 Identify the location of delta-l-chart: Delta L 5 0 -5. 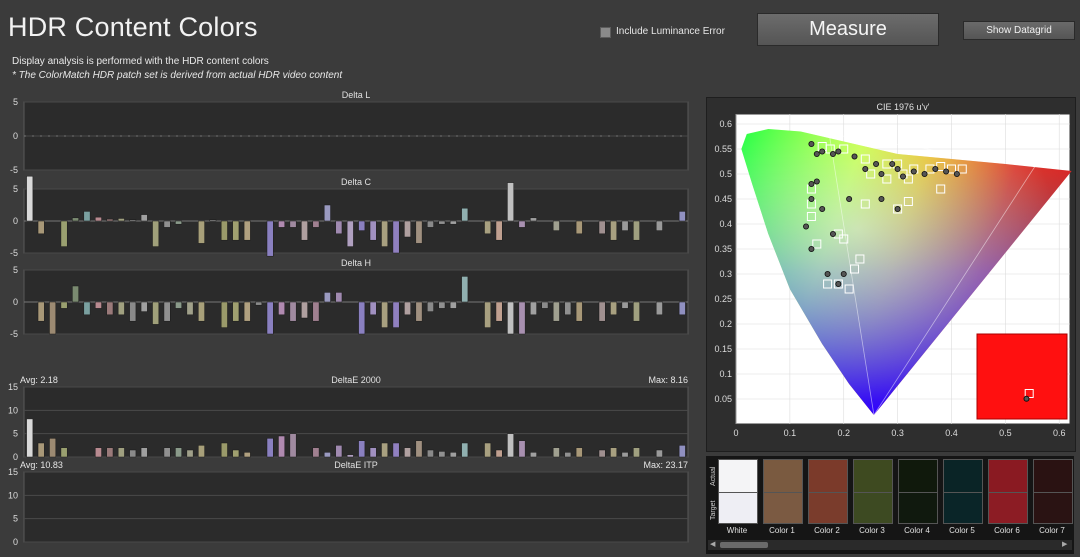
(349, 132).